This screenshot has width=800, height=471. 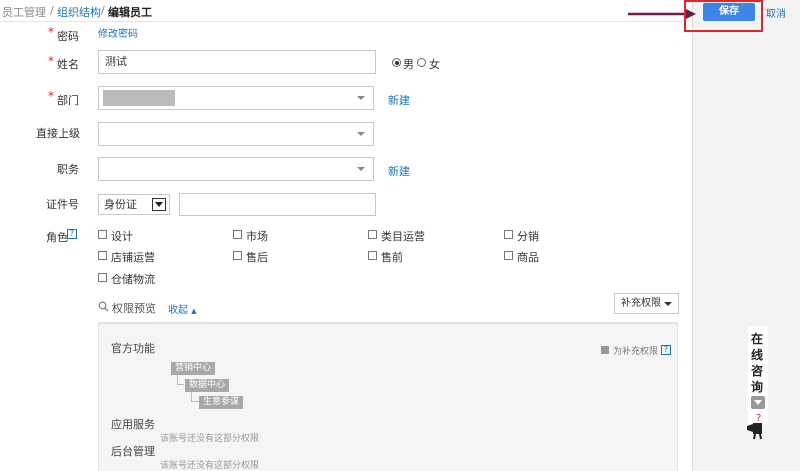 What do you see at coordinates (133, 257) in the screenshot?
I see `role-label-text: 店铺运营` at bounding box center [133, 257].